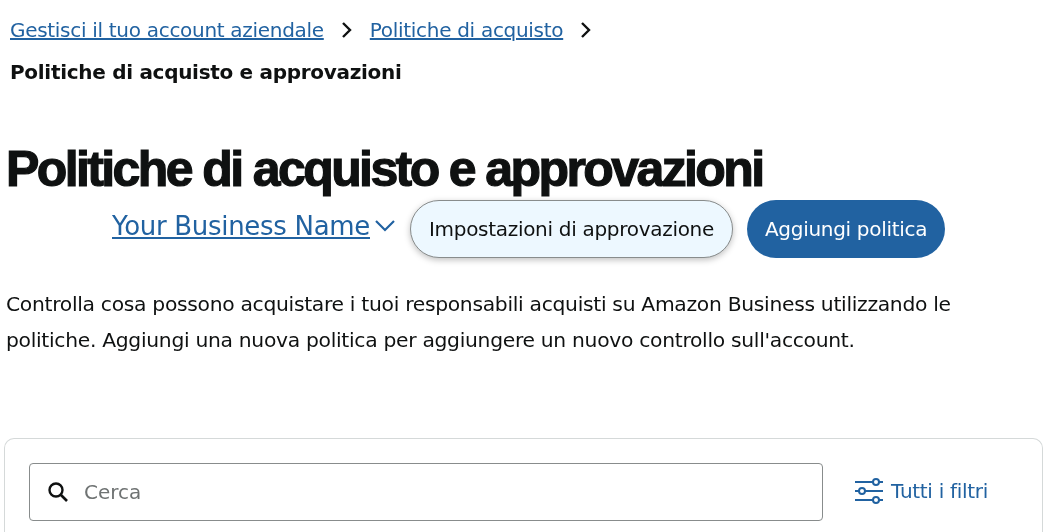 Image resolution: width=1053 pixels, height=532 pixels. Describe the element at coordinates (466, 30) in the screenshot. I see `breadcrumb-link: Politiche di acquisto` at that location.